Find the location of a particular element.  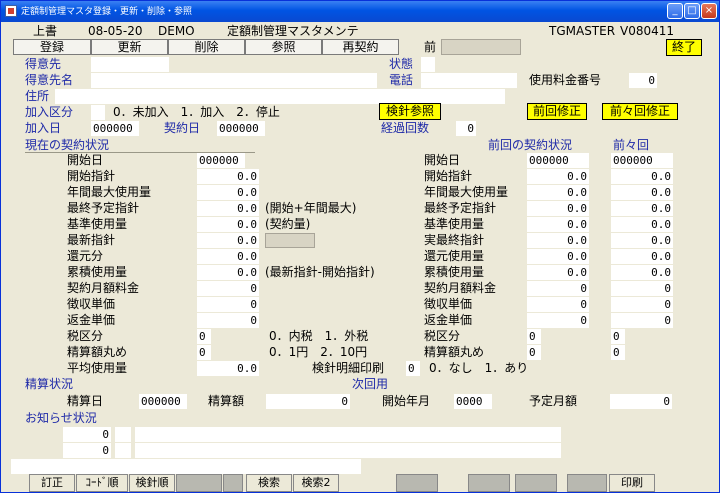

current-monthly-fee-input: 0 is located at coordinates (228, 288).